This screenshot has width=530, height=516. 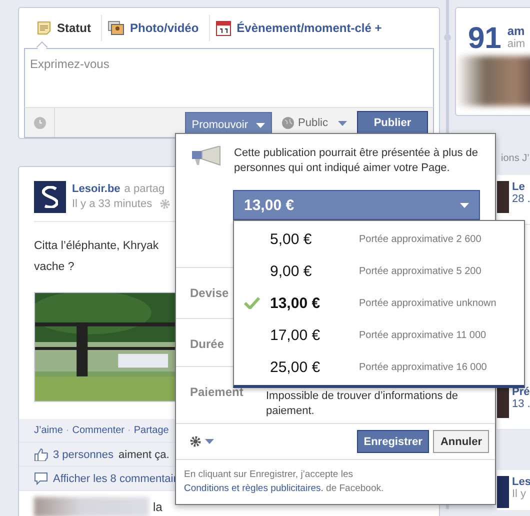 I want to click on page-avatar, so click(x=50, y=197).